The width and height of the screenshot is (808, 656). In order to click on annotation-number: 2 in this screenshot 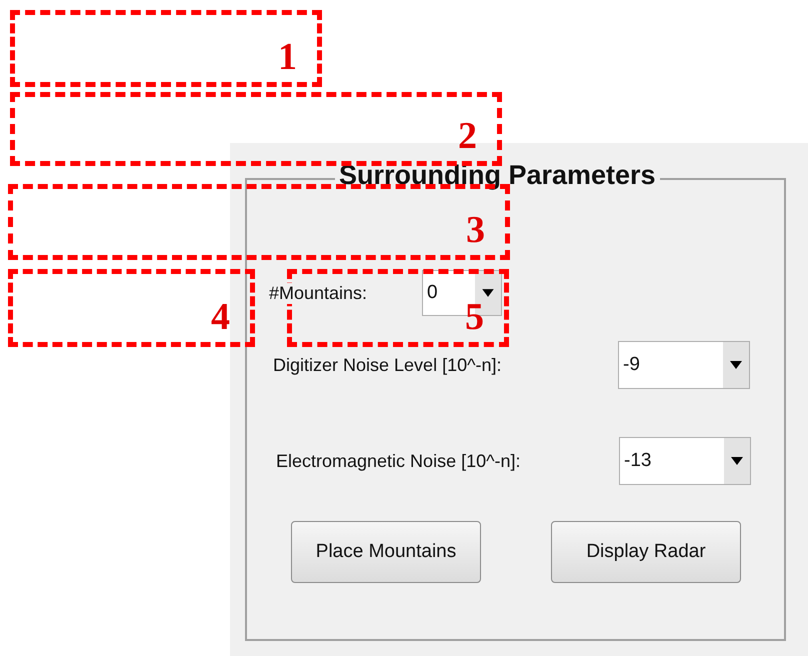, I will do `click(467, 136)`.